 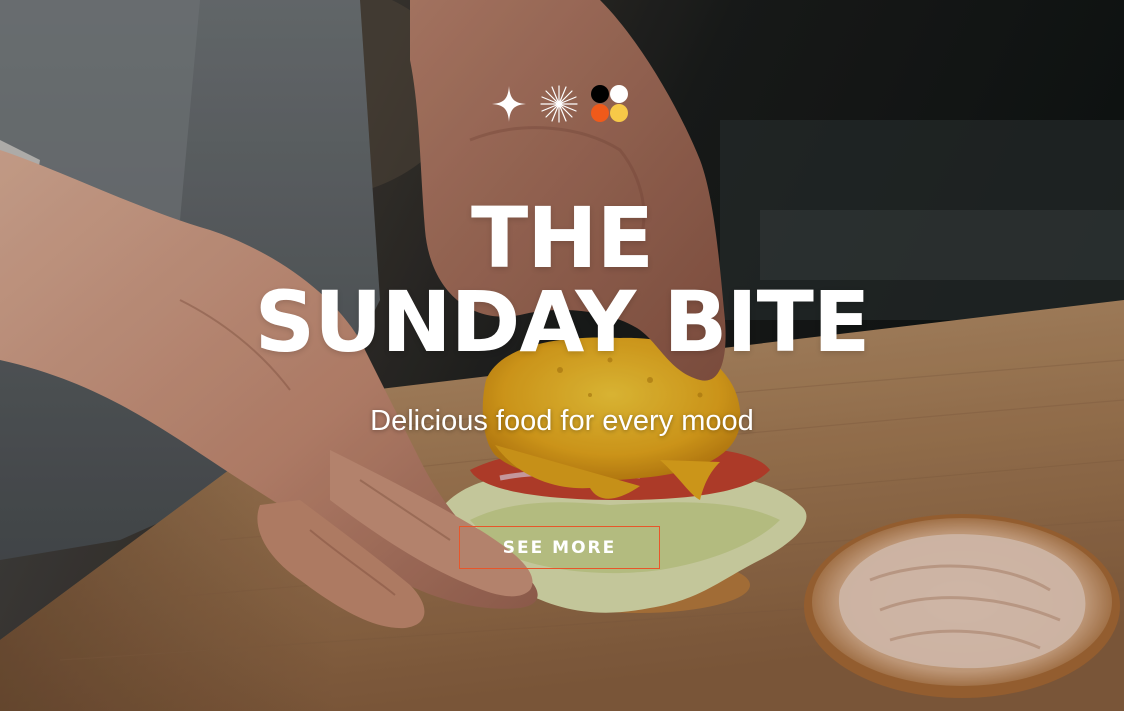 I want to click on hero-title-line1: THE, so click(x=562, y=238).